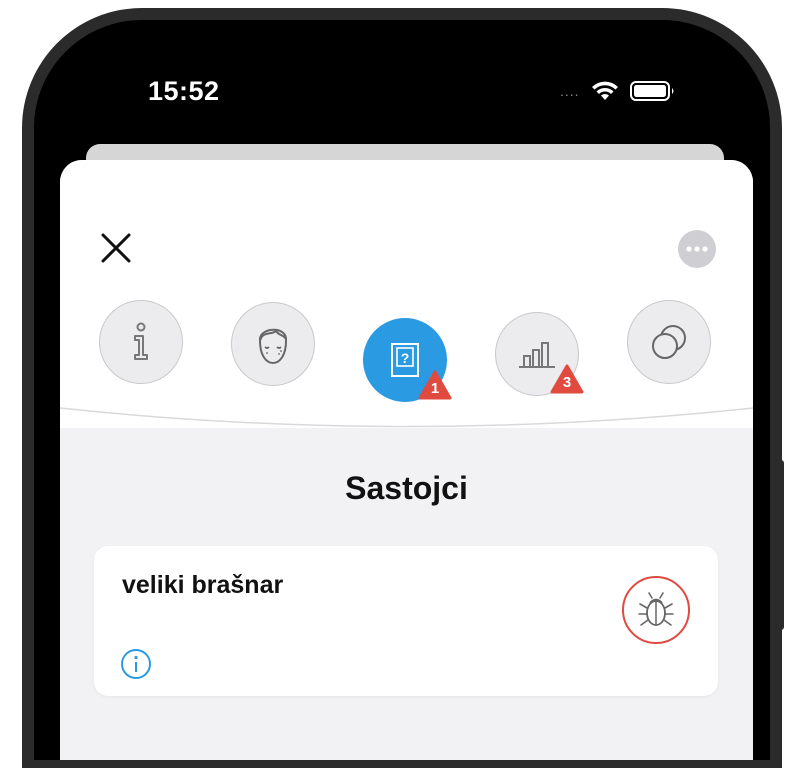 This screenshot has height=768, width=804. I want to click on tab-skin, so click(273, 344).